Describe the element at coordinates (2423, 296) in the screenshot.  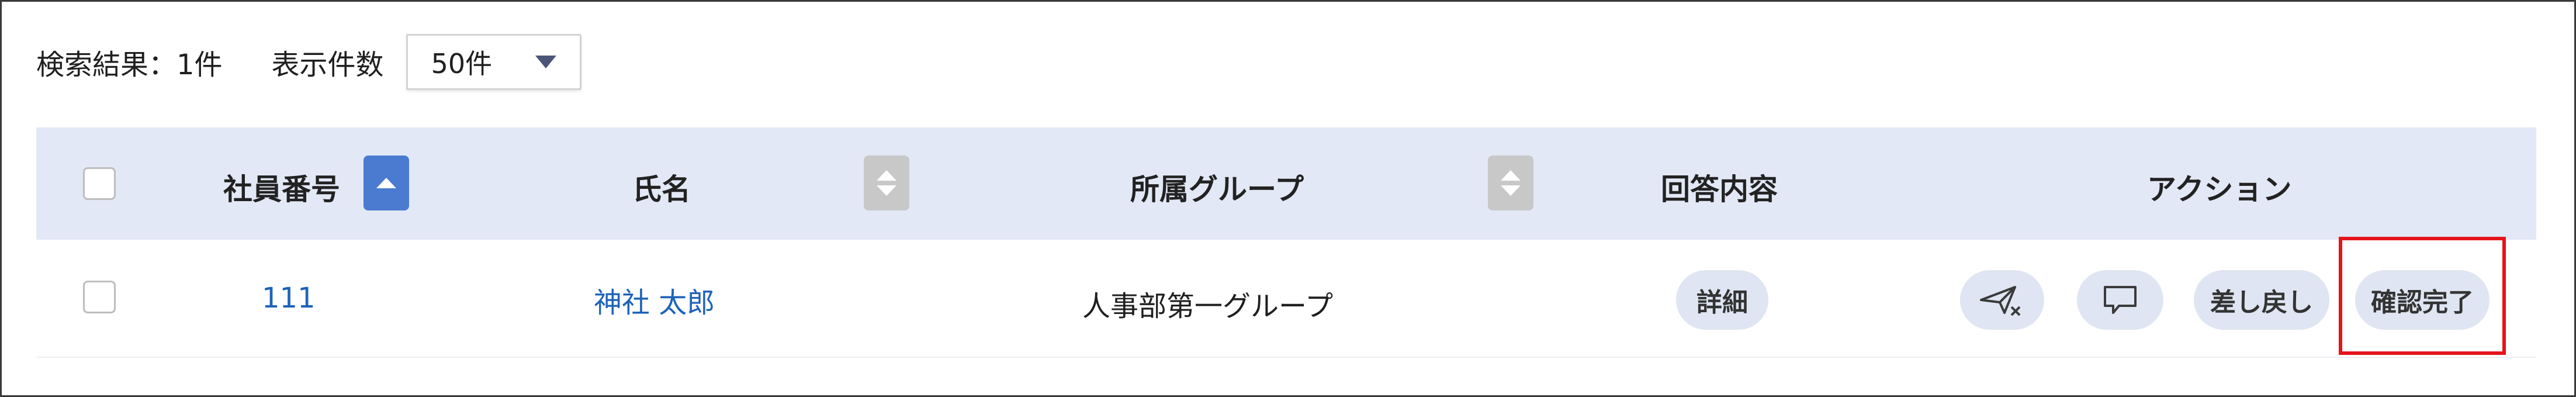
I see `highlight-annotation` at that location.